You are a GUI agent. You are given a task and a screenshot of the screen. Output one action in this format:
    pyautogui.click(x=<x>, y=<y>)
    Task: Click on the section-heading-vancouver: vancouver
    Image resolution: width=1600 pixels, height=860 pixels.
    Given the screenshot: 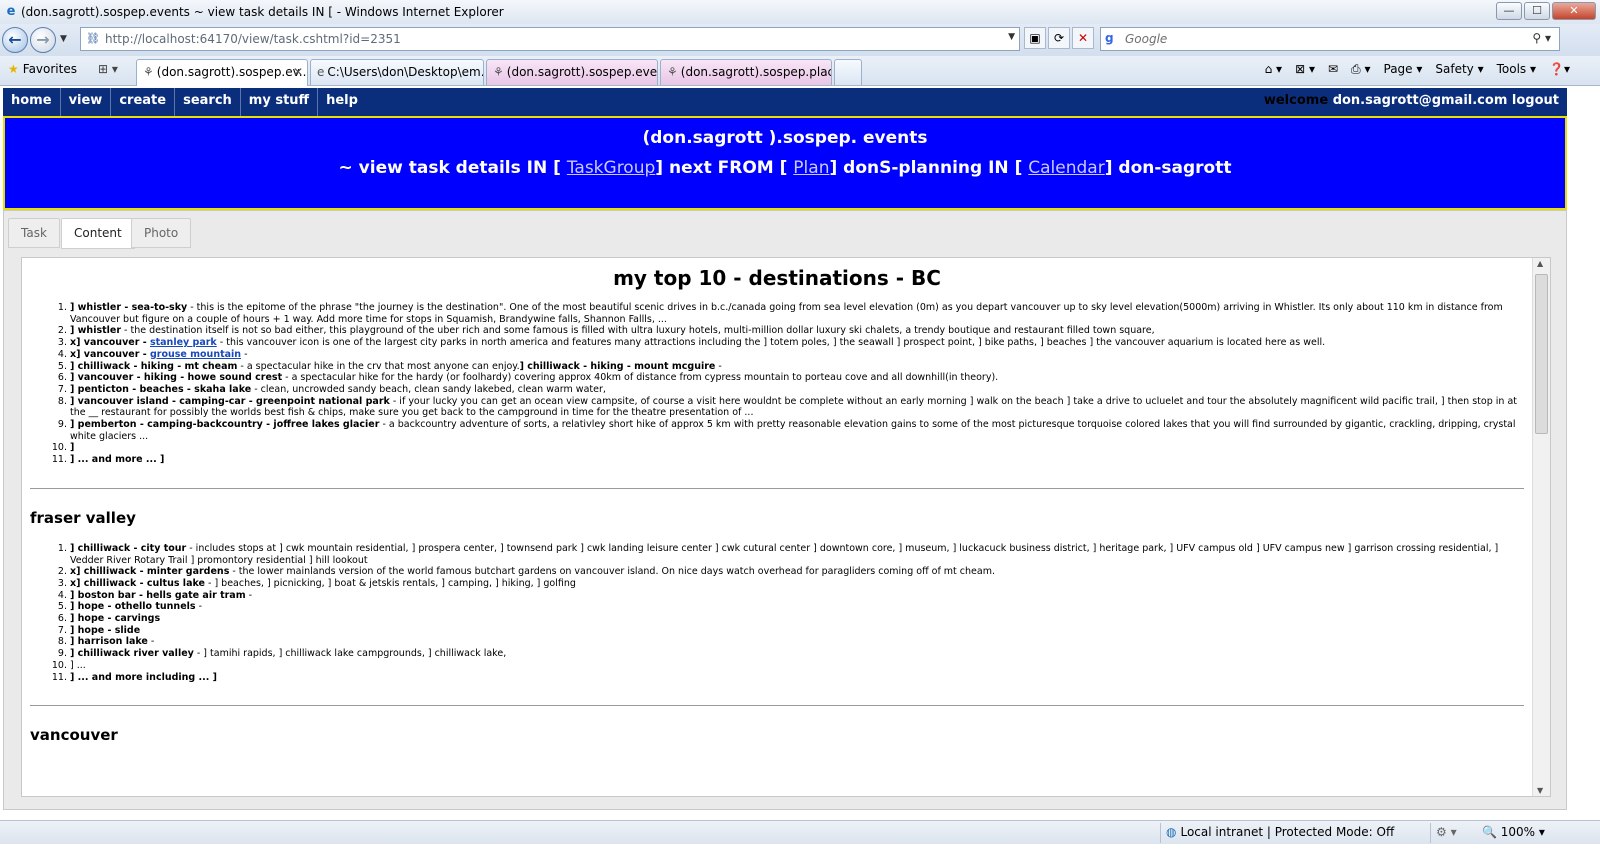 What is the action you would take?
    pyautogui.click(x=74, y=735)
    